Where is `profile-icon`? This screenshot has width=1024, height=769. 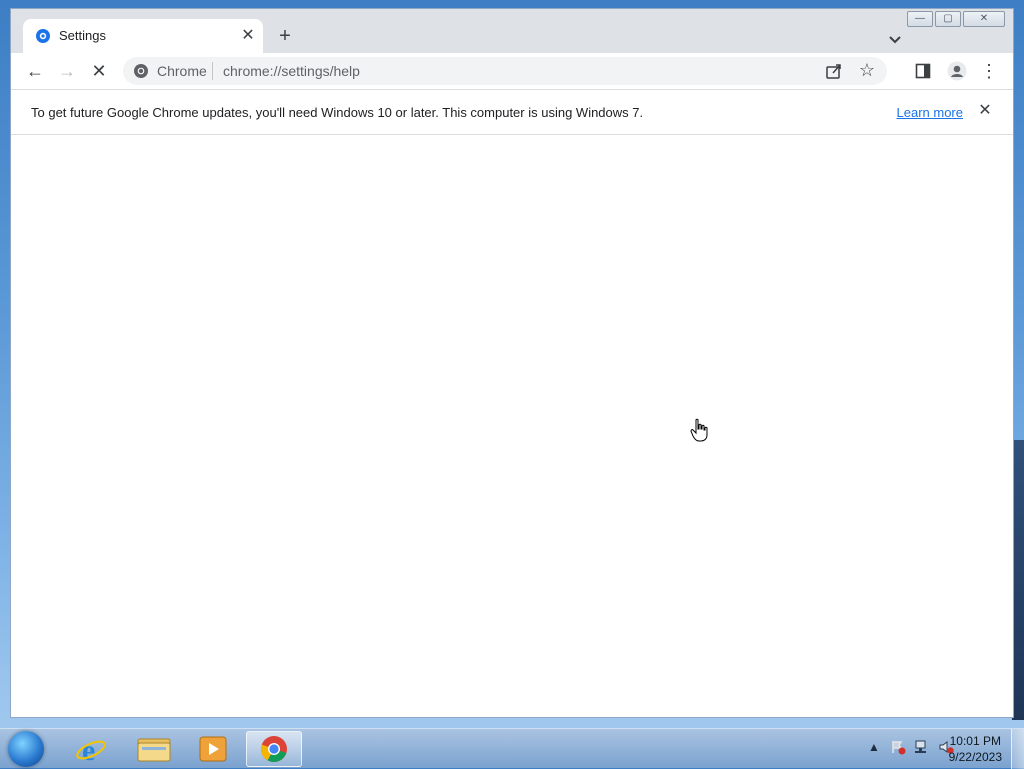
profile-icon is located at coordinates (957, 71).